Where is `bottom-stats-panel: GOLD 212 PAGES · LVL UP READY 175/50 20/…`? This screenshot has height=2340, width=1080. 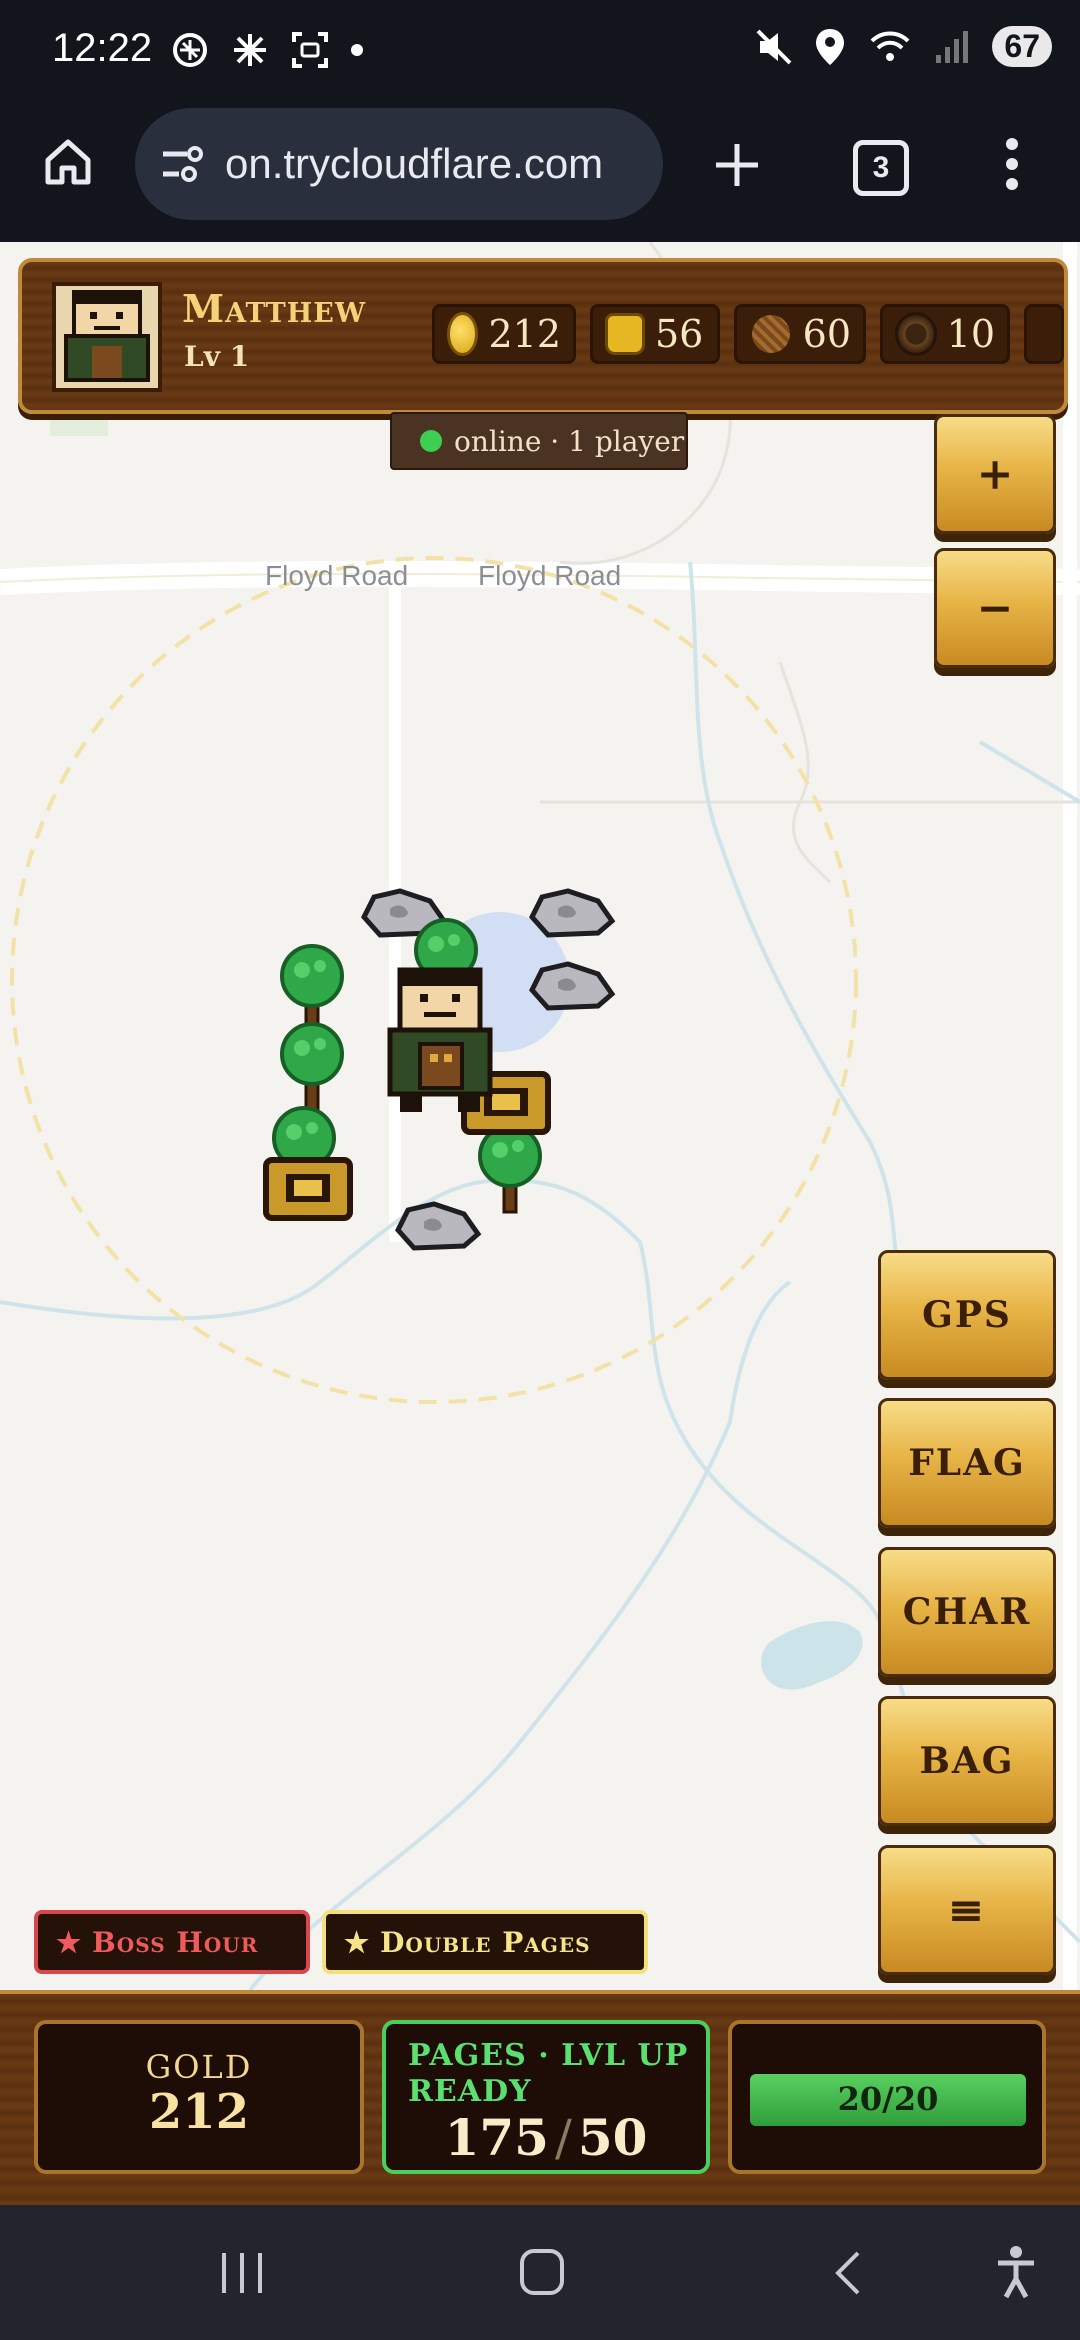 bottom-stats-panel: GOLD 212 PAGES · LVL UP READY 175/50 20/… is located at coordinates (540, 2099).